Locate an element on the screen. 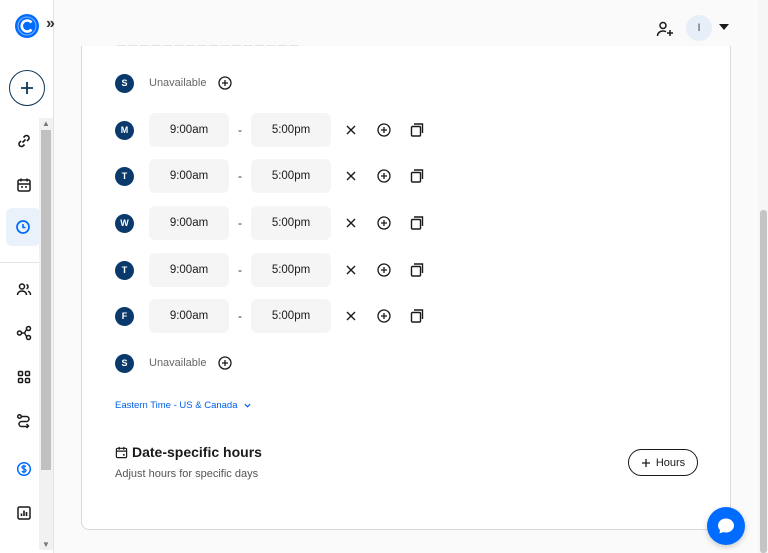 This screenshot has height=553, width=768. nav-meetings is located at coordinates (24, 185).